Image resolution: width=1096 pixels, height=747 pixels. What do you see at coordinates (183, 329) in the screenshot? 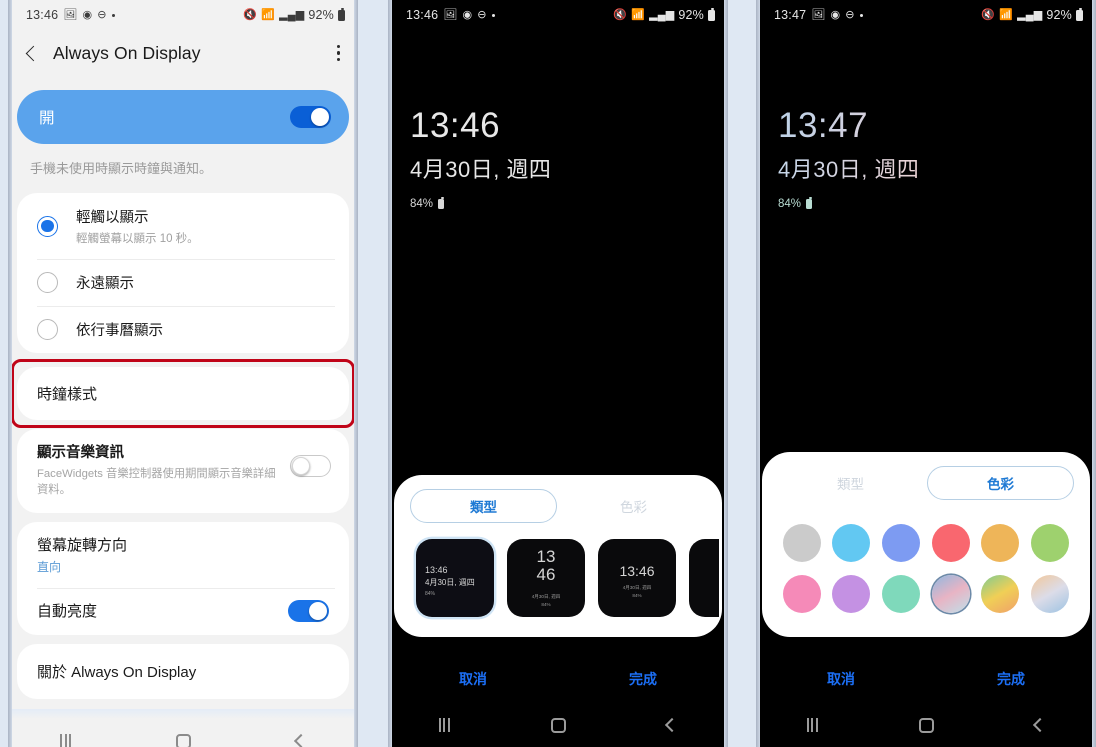
I see `radio-option-schedule: 依行事曆顯示` at bounding box center [183, 329].